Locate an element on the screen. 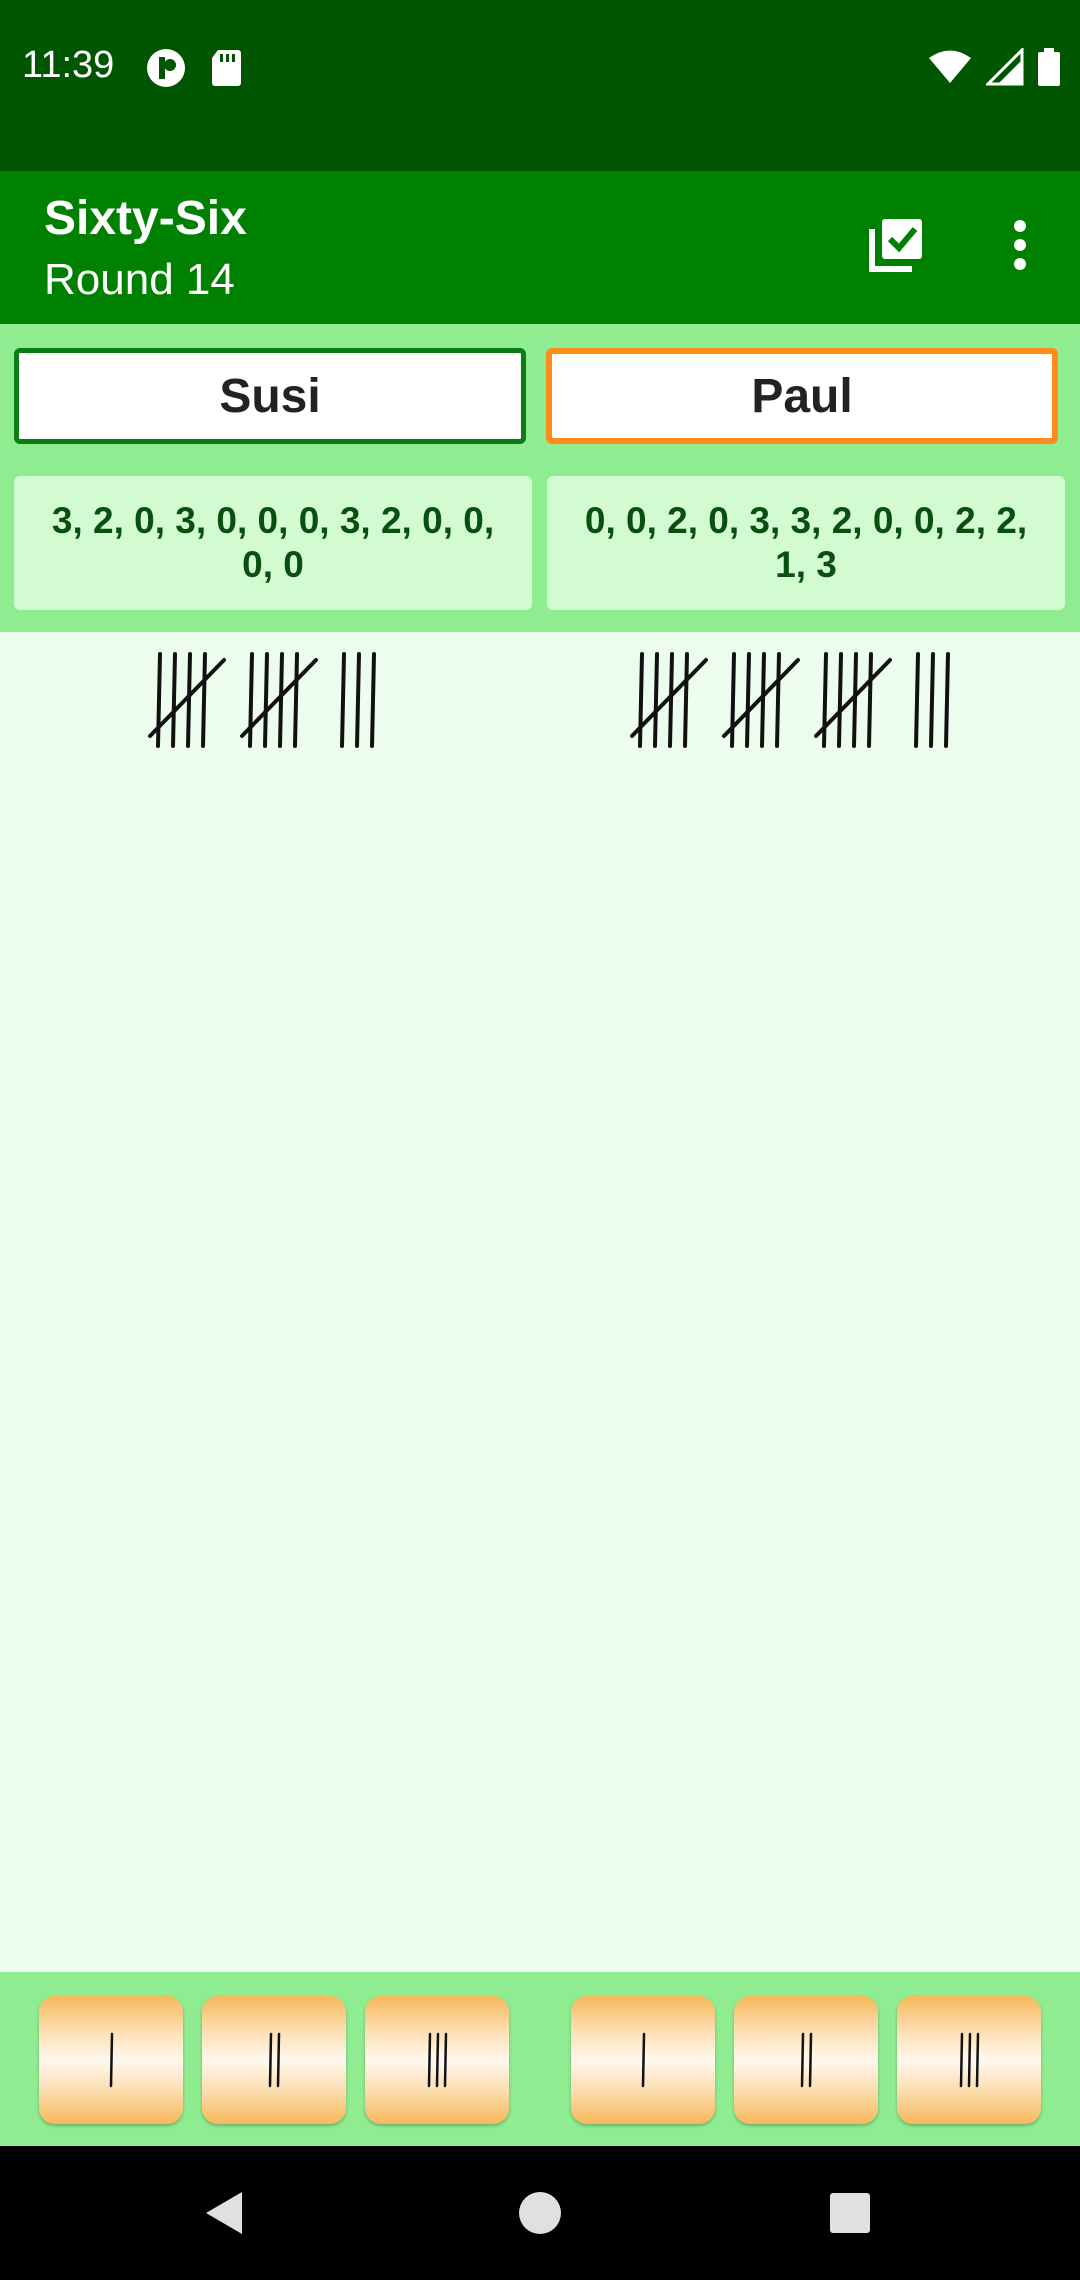 The width and height of the screenshot is (1080, 2280). add-2-paul-button is located at coordinates (806, 2060).